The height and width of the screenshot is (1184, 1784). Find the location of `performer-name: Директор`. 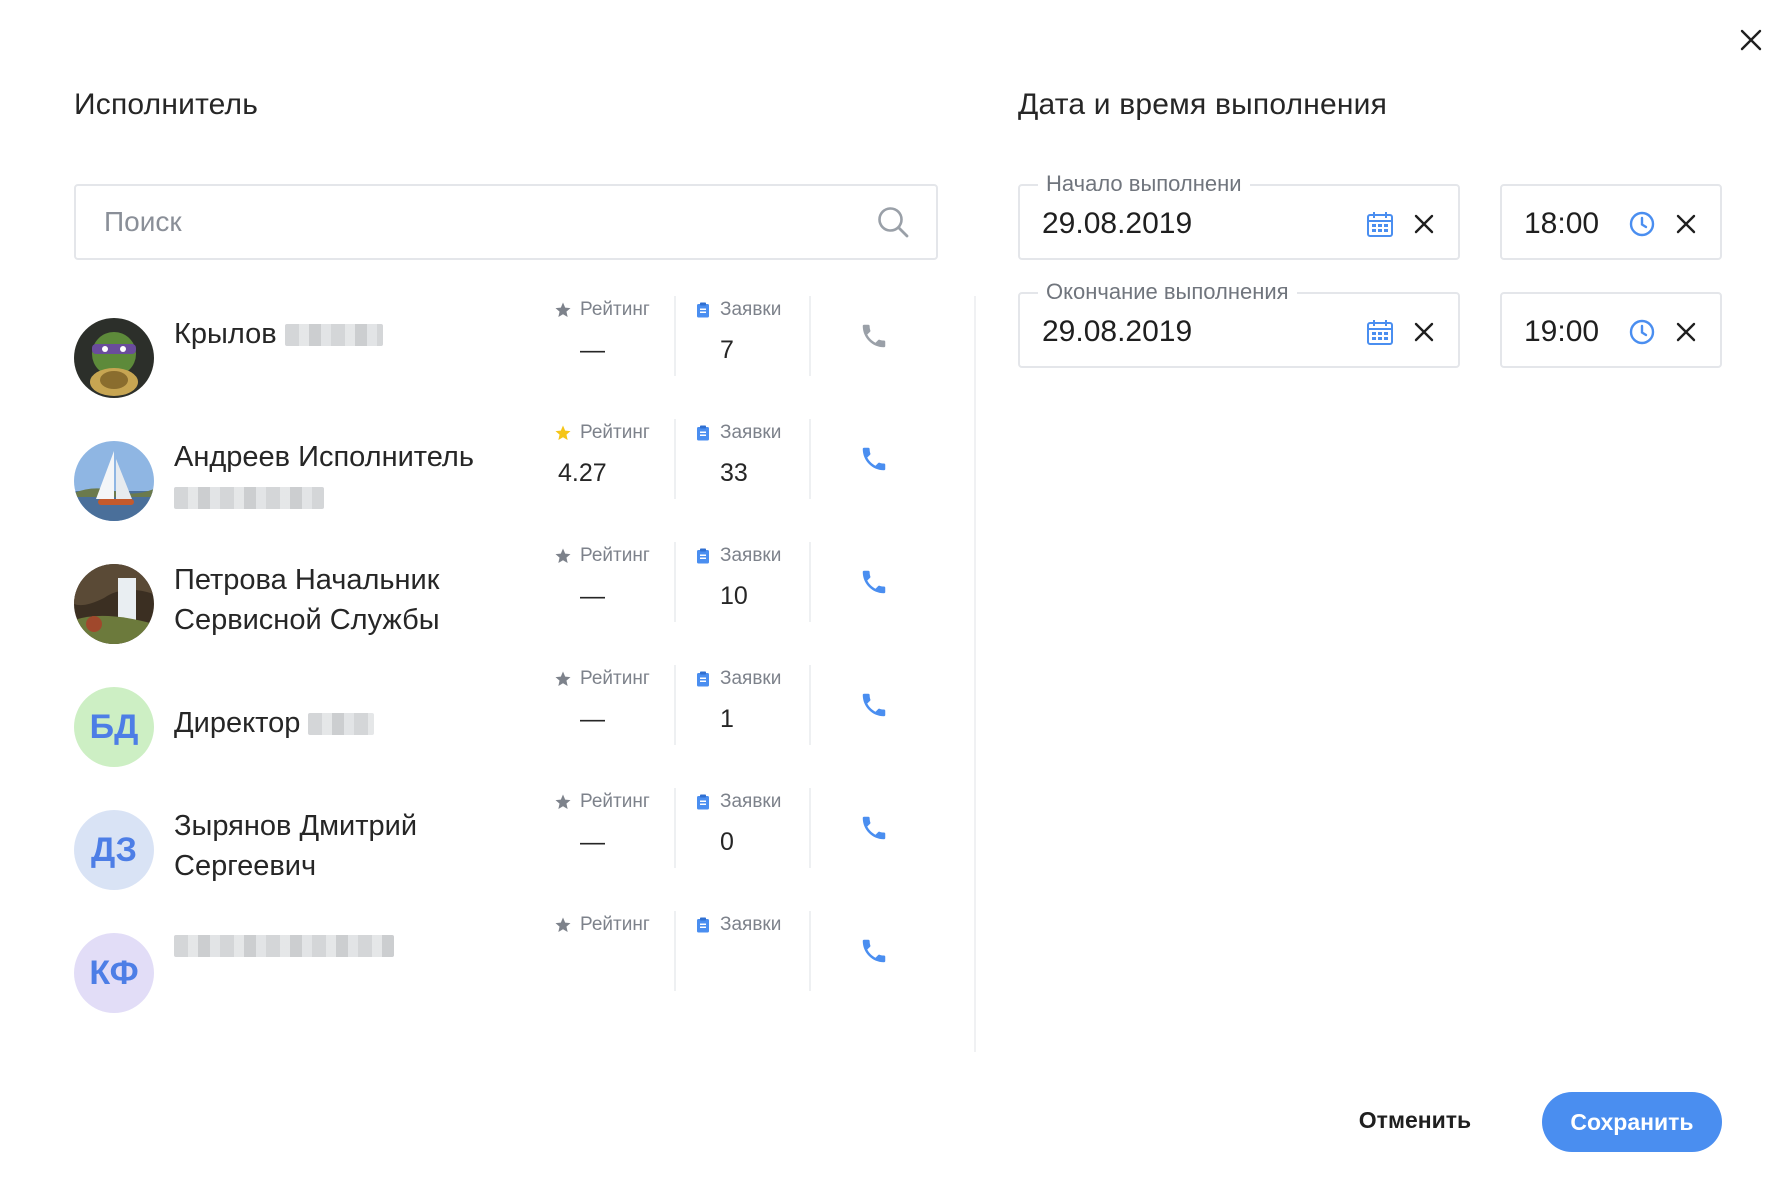

performer-name: Директор is located at coordinates (354, 723).